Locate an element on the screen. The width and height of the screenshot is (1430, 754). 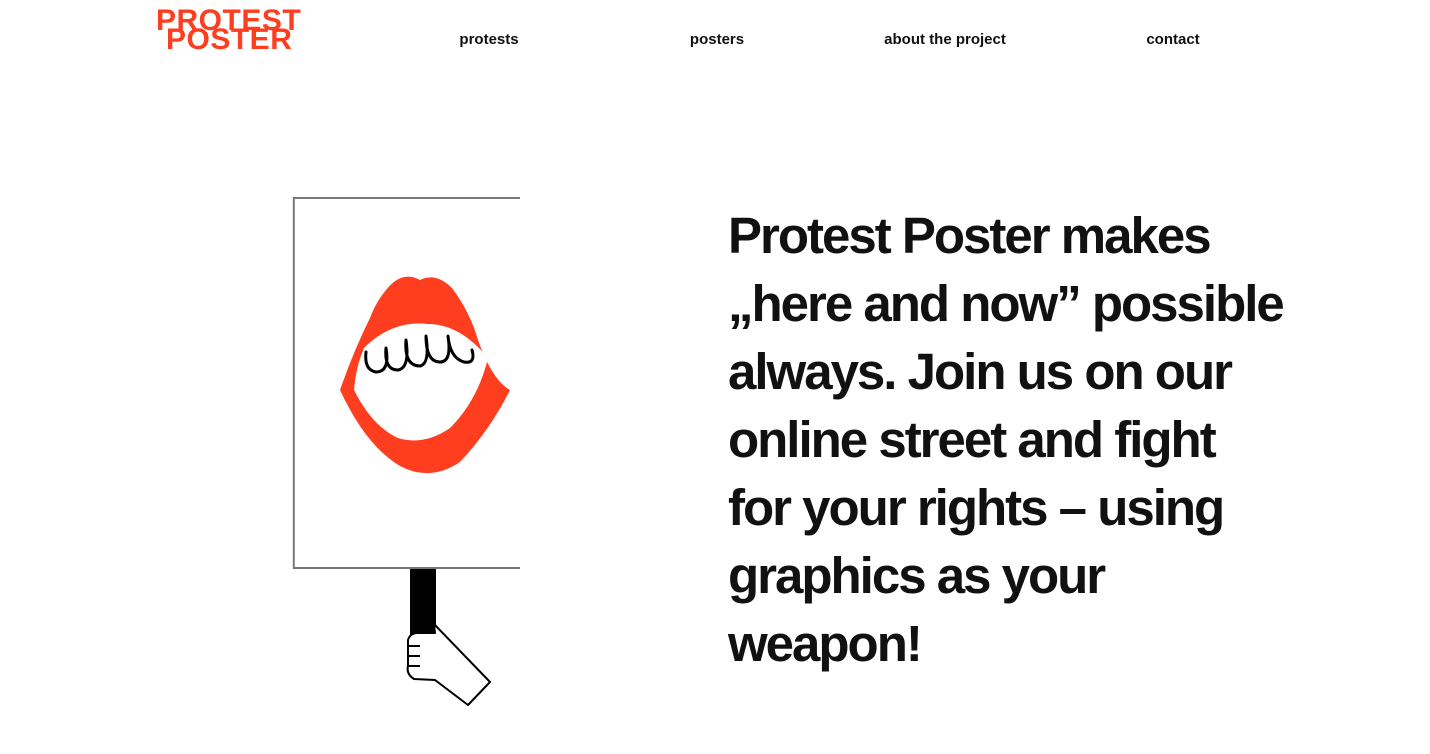
nav-link-contact: contact is located at coordinates (1172, 40).